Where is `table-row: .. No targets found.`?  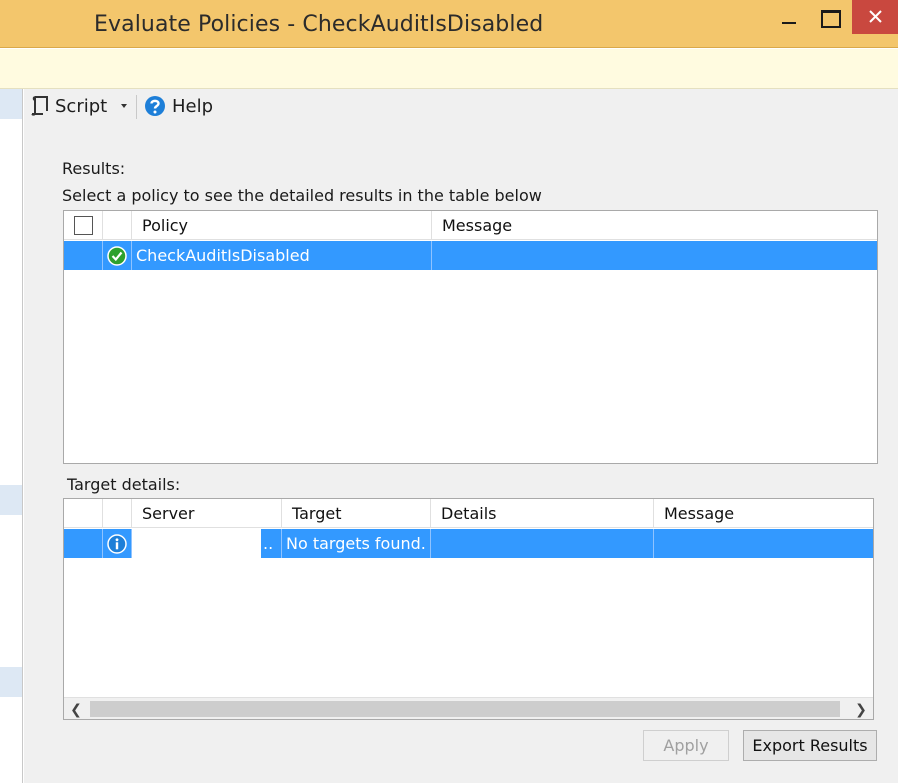
table-row: .. No targets found. is located at coordinates (468, 543).